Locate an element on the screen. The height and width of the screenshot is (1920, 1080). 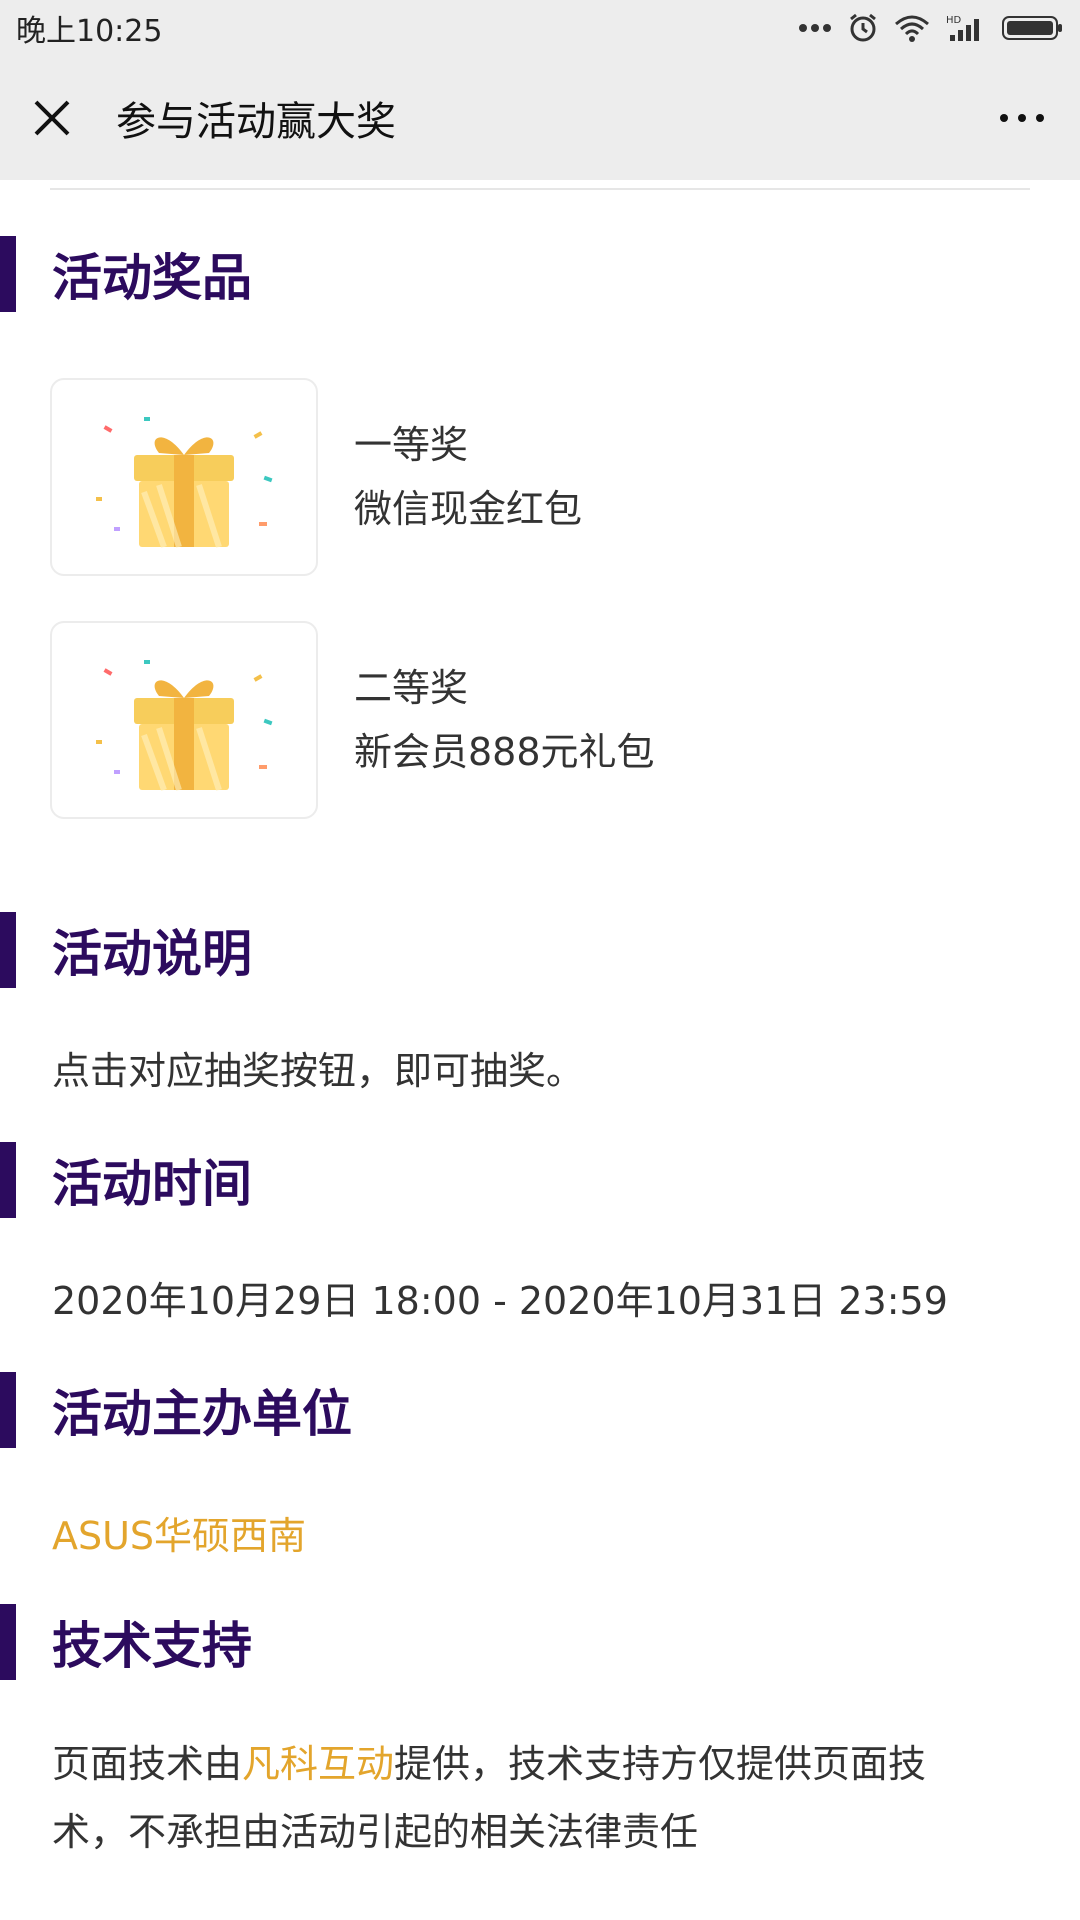
section-description-title: 活动说明 is located at coordinates (126, 950).